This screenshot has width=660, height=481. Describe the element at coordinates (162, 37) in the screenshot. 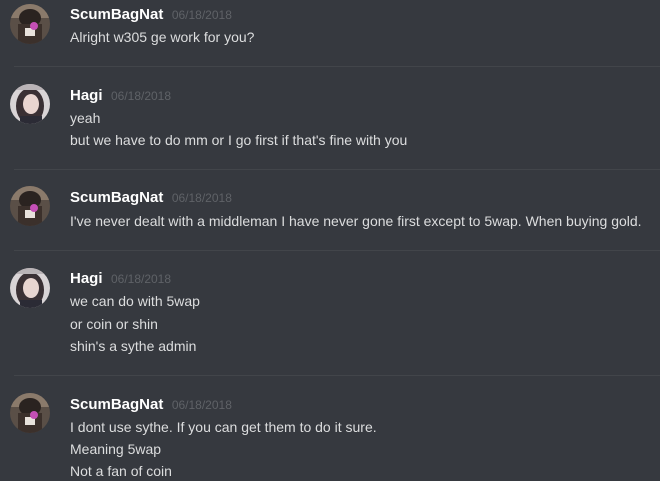

I see `message-text: Alright w305 ge work for you?` at that location.